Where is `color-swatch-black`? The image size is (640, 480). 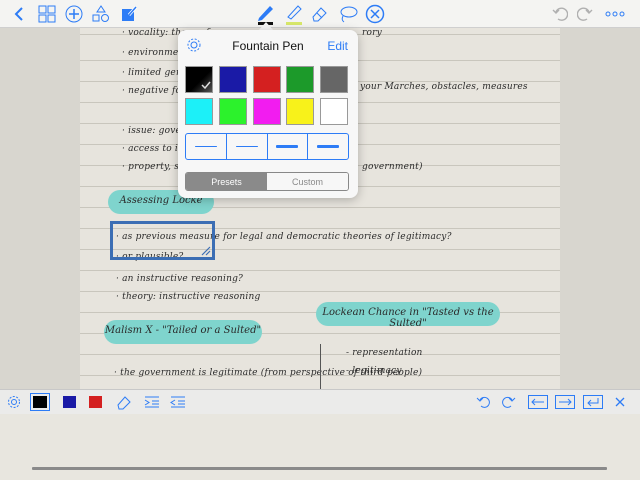
color-swatch-black is located at coordinates (199, 79).